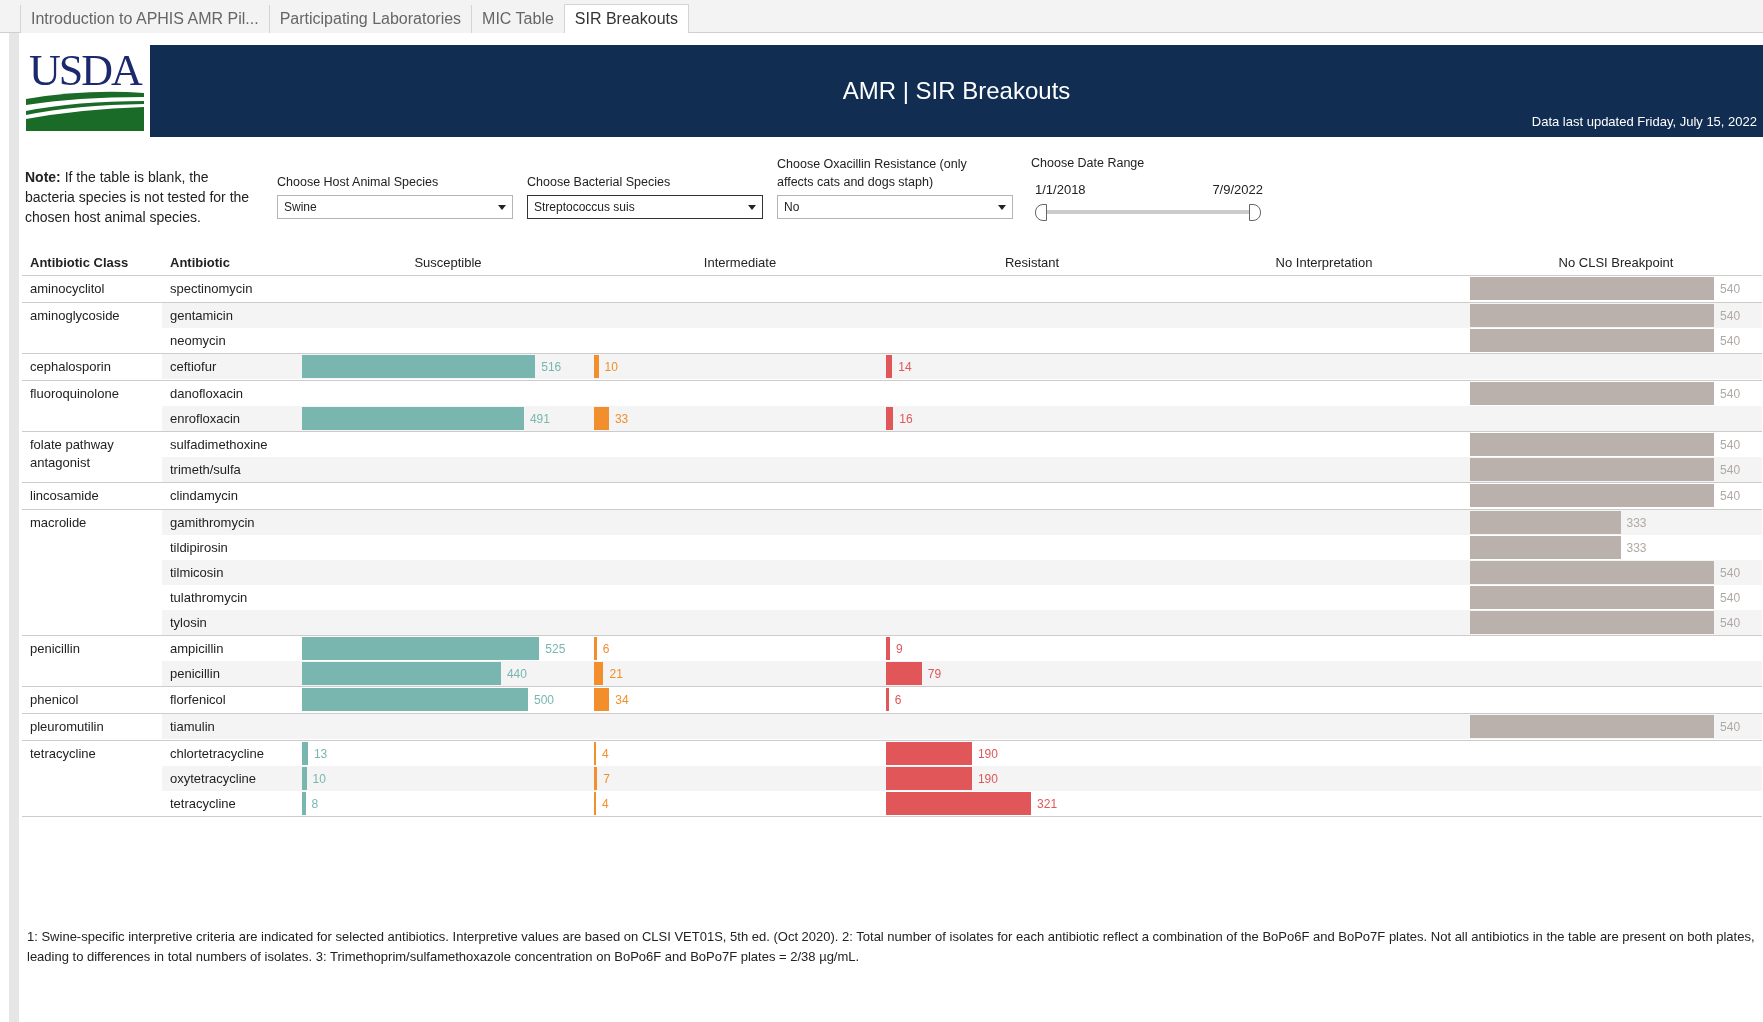 This screenshot has height=1022, width=1763. What do you see at coordinates (212, 523) in the screenshot?
I see `antibiotic-cell-text: gamithromycin` at bounding box center [212, 523].